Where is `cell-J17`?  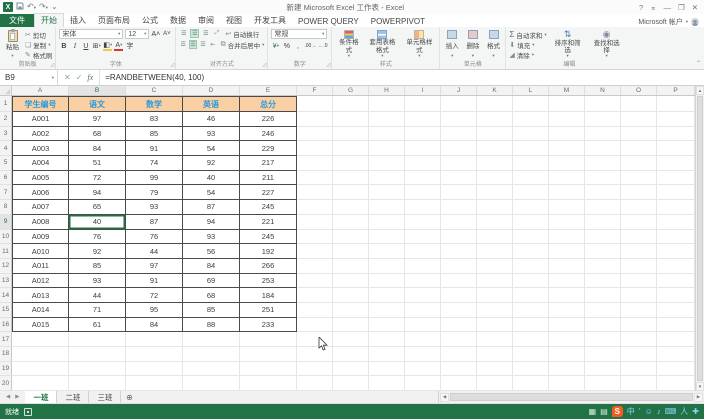
cell-J17 is located at coordinates (459, 339).